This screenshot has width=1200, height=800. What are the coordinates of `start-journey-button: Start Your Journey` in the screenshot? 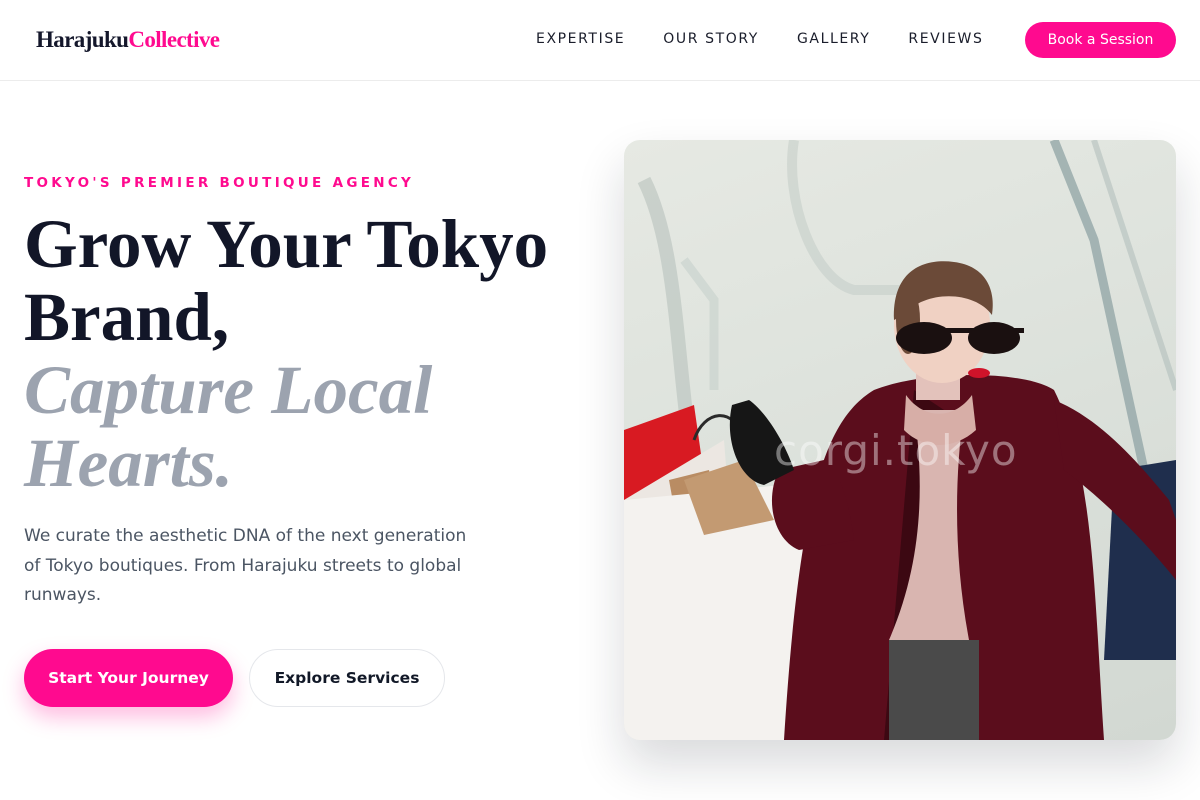 It's located at (128, 678).